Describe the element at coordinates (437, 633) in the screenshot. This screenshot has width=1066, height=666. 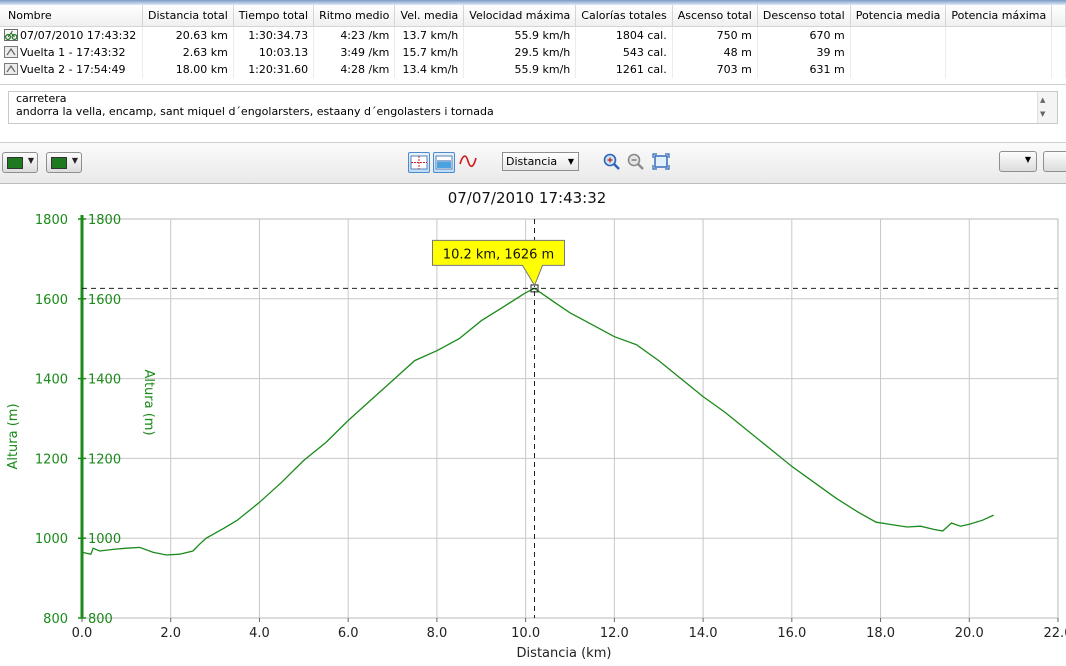
I see `x-tick-label: 8.0` at that location.